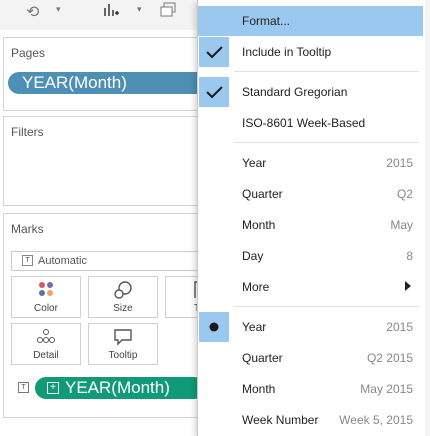  Describe the element at coordinates (427, 218) in the screenshot. I see `scrollbar` at that location.